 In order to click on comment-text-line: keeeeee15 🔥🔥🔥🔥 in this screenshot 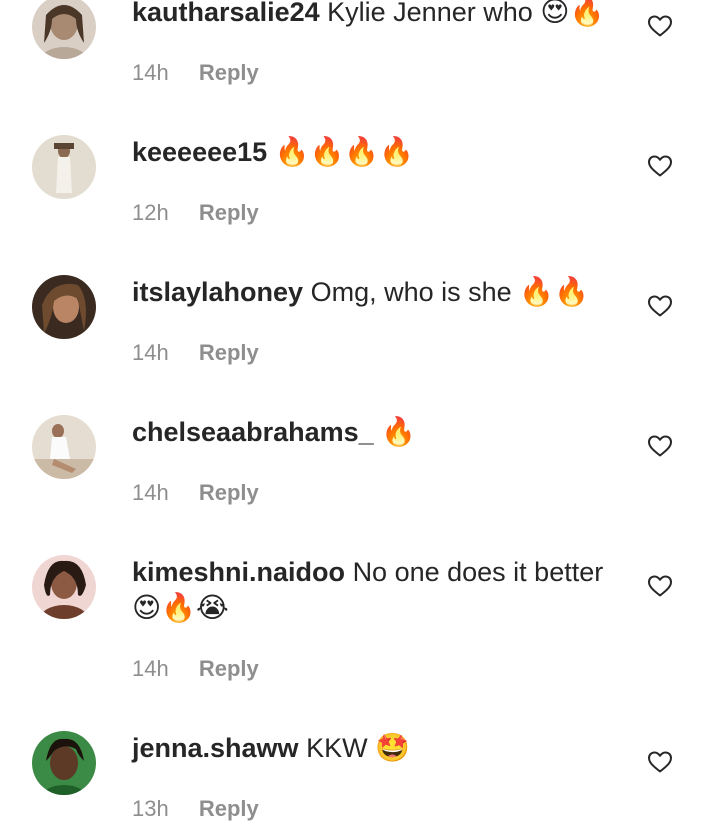, I will do `click(377, 152)`.